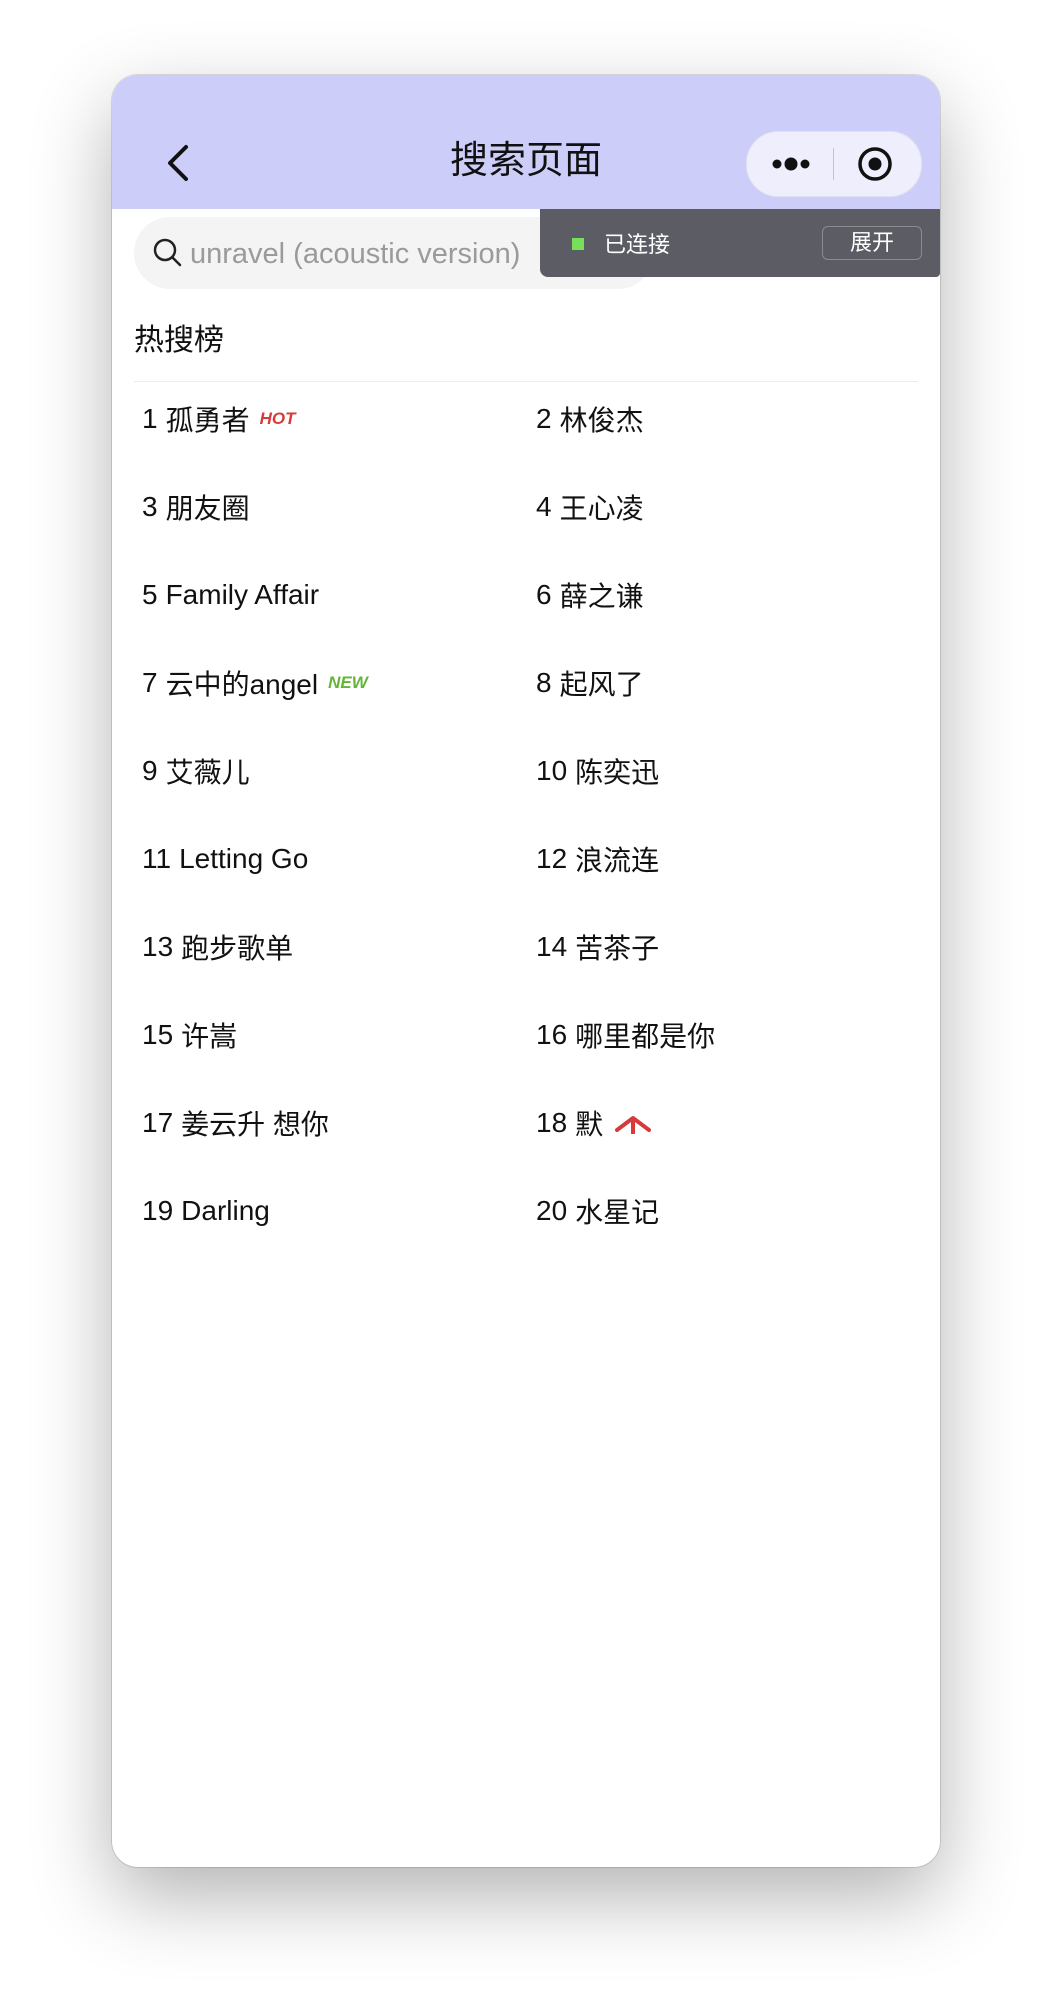 The width and height of the screenshot is (1052, 2016). Describe the element at coordinates (740, 243) in the screenshot. I see `debug-connection-panel: 已连接 展开` at that location.